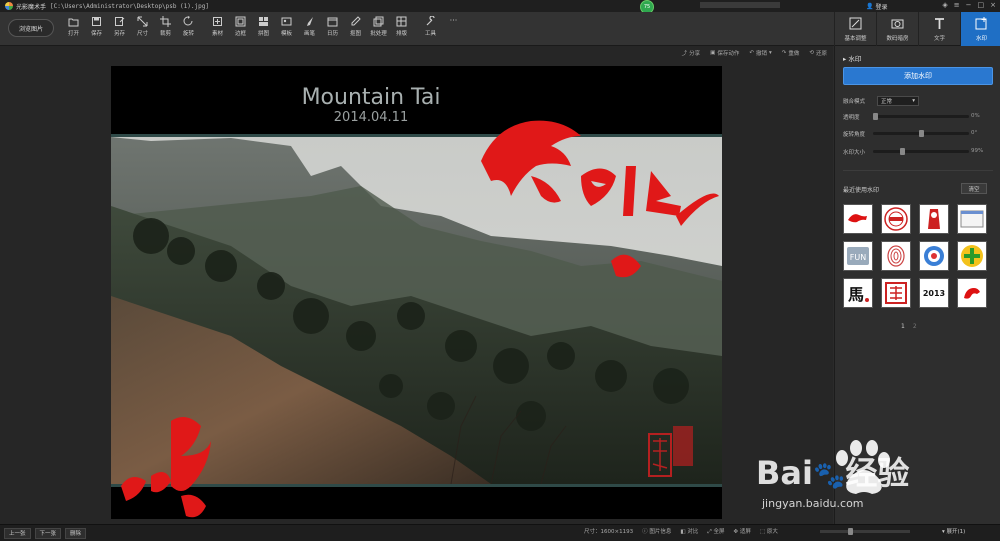 The width and height of the screenshot is (1000, 541). I want to click on tool-border: 边框, so click(240, 26).